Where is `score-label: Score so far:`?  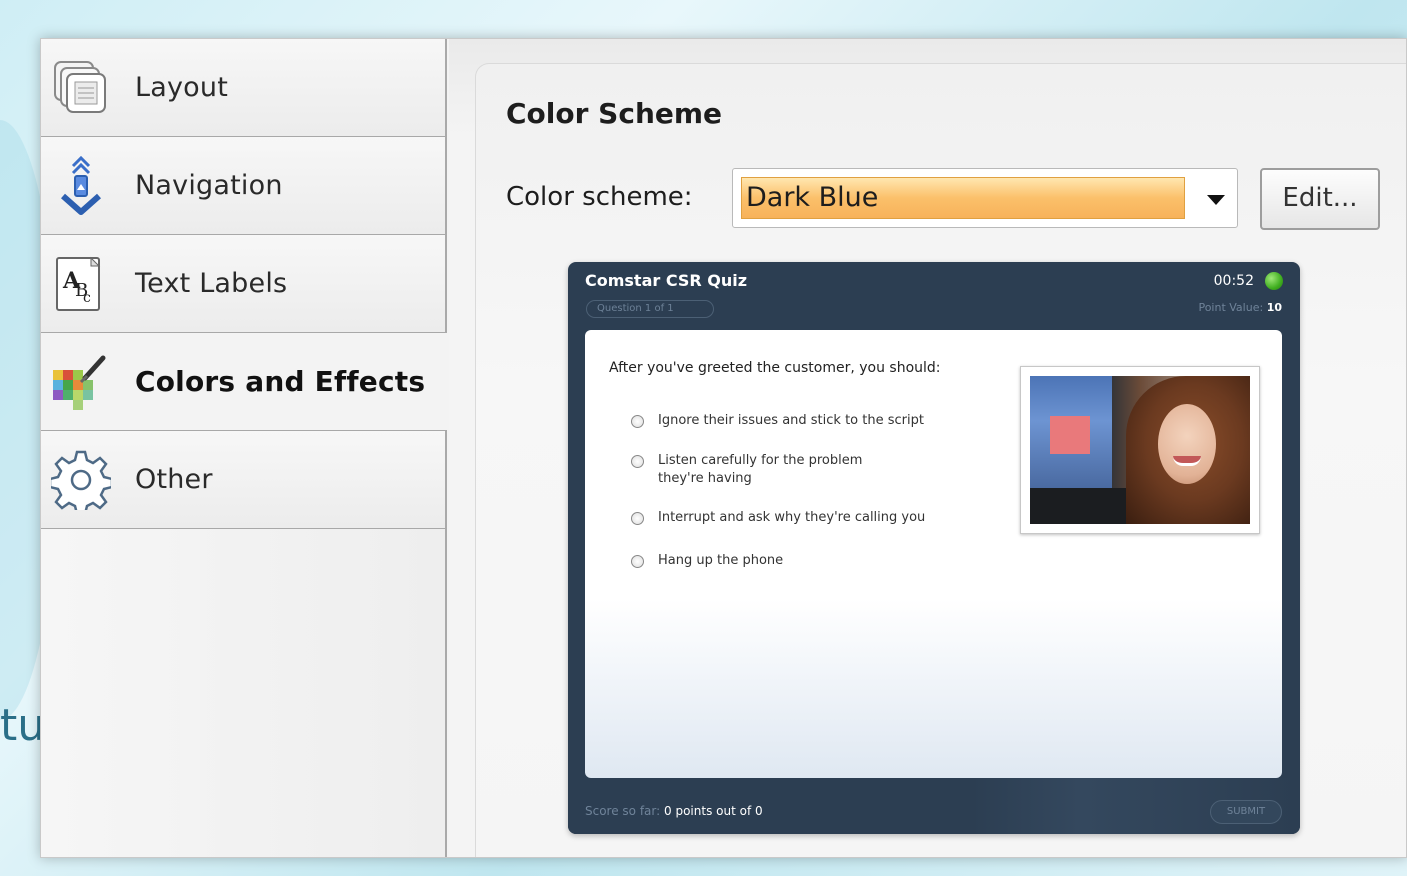 score-label: Score so far: is located at coordinates (623, 811).